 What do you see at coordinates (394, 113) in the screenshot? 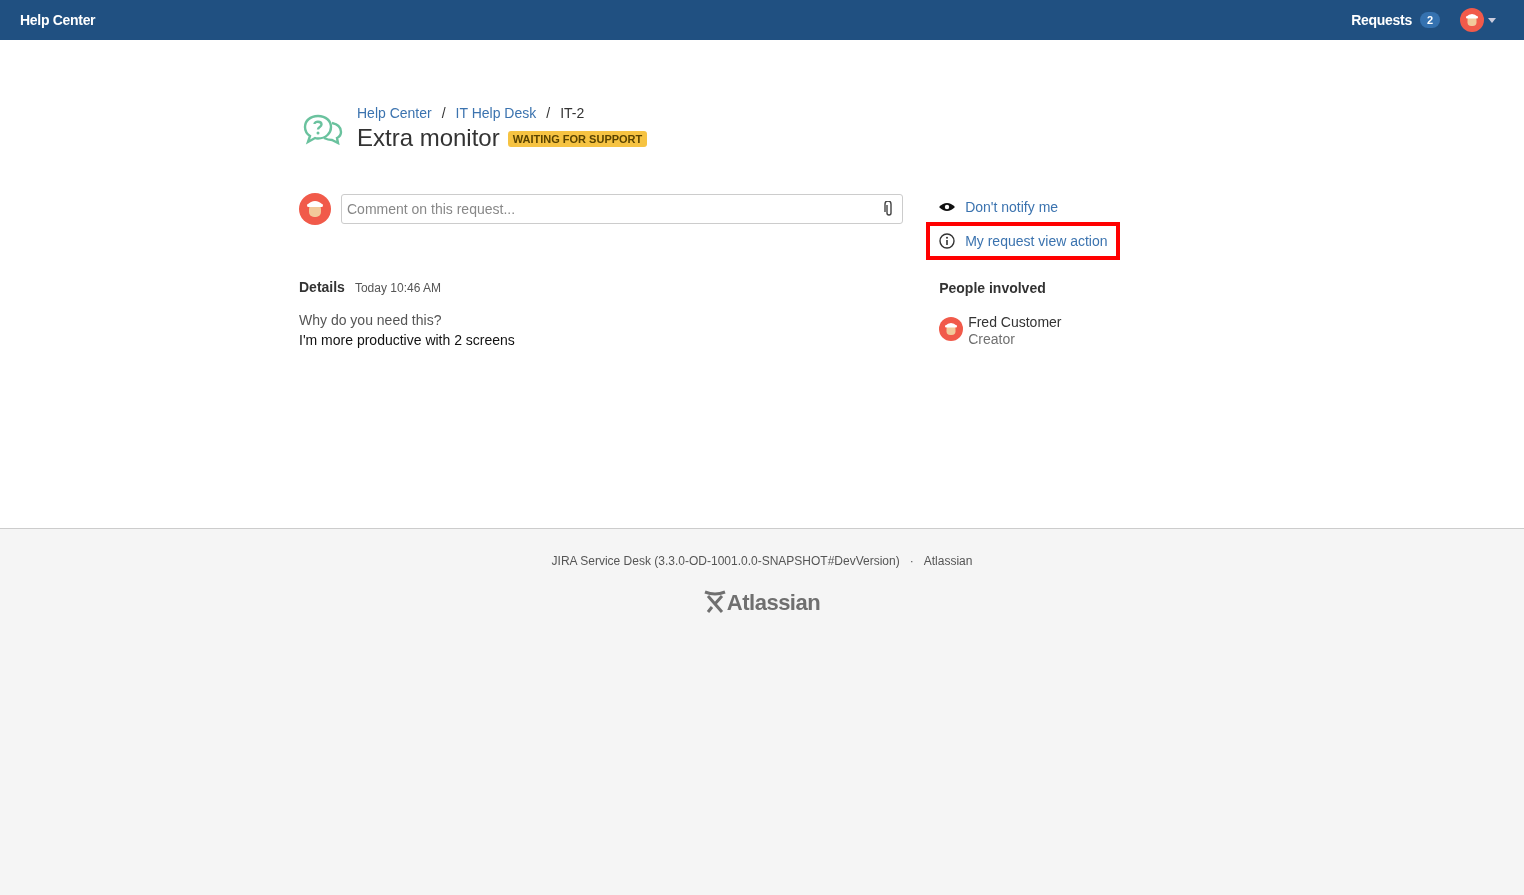
I see `breadcrumb-link: Help Center` at bounding box center [394, 113].